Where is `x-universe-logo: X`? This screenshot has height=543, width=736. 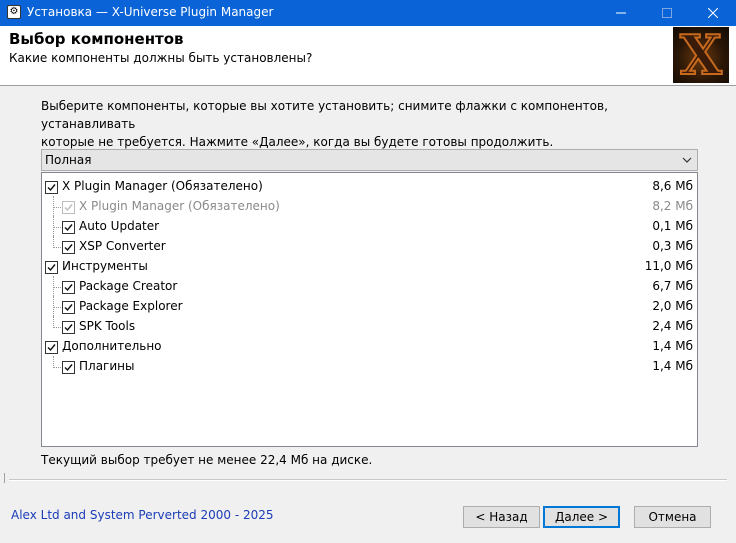 x-universe-logo: X is located at coordinates (701, 55).